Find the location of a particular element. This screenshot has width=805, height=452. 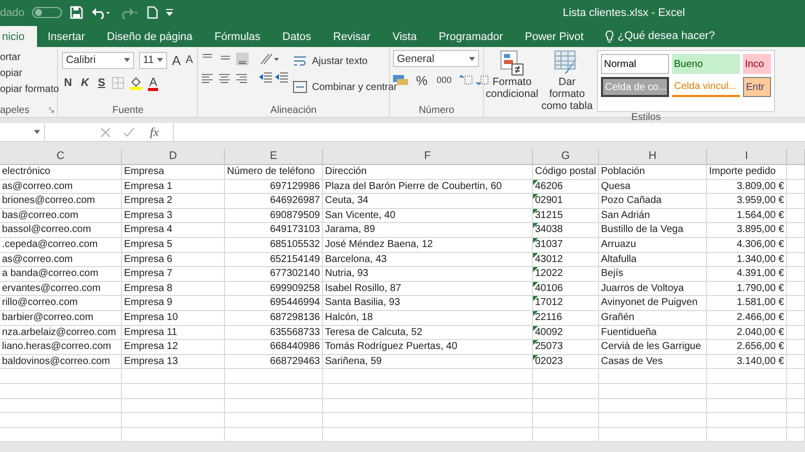

table-cell: Empresa 11 is located at coordinates (173, 333).